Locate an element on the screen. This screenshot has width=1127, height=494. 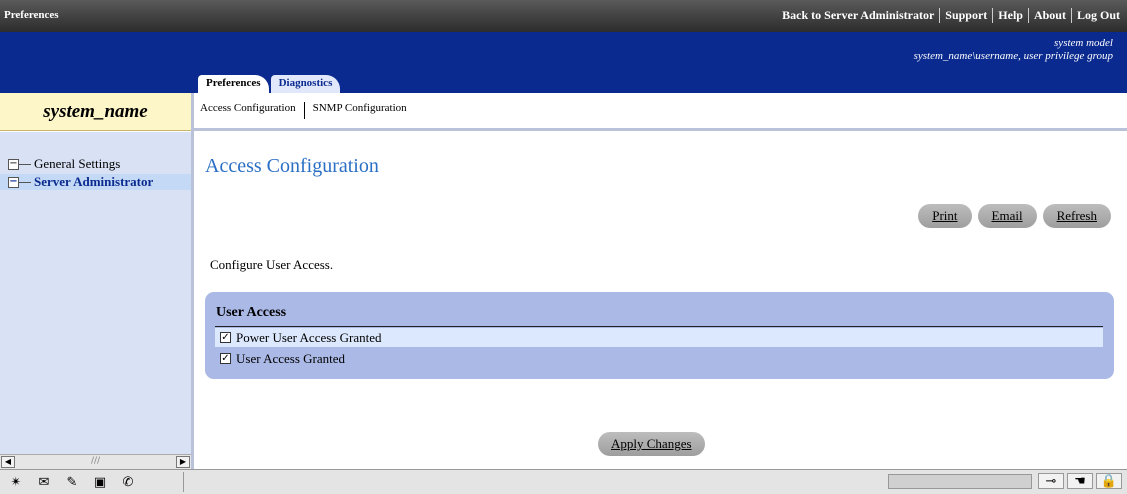
tab-preferences: Preferences is located at coordinates (233, 84).